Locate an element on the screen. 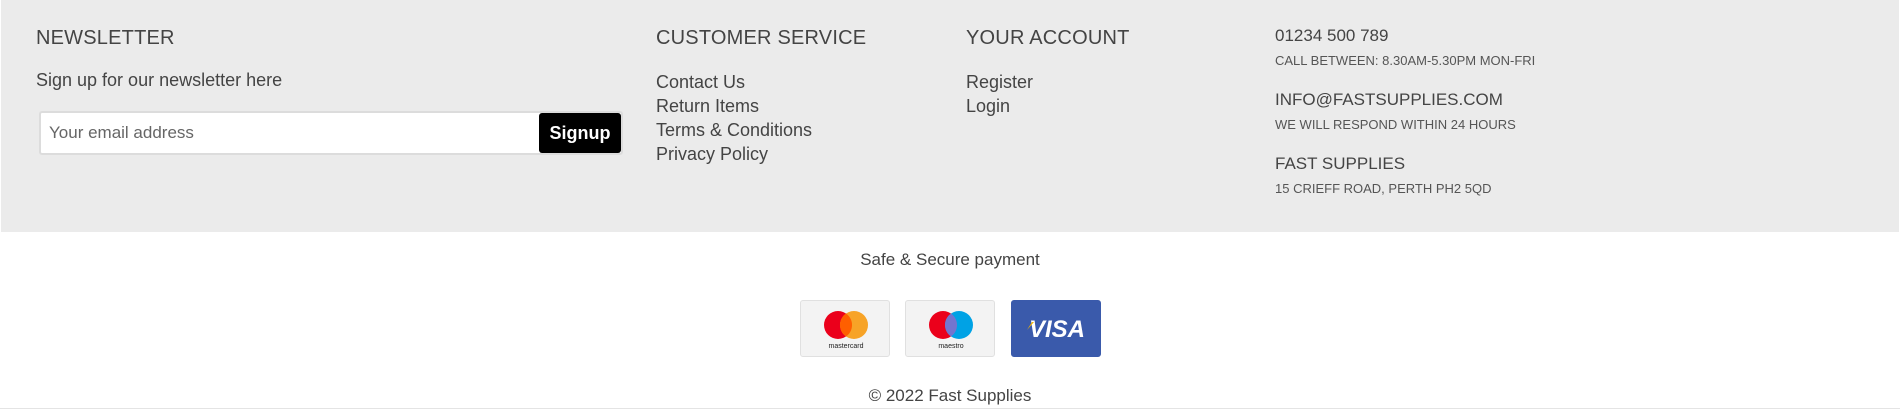  link-contact-us: Contact Us is located at coordinates (734, 82).